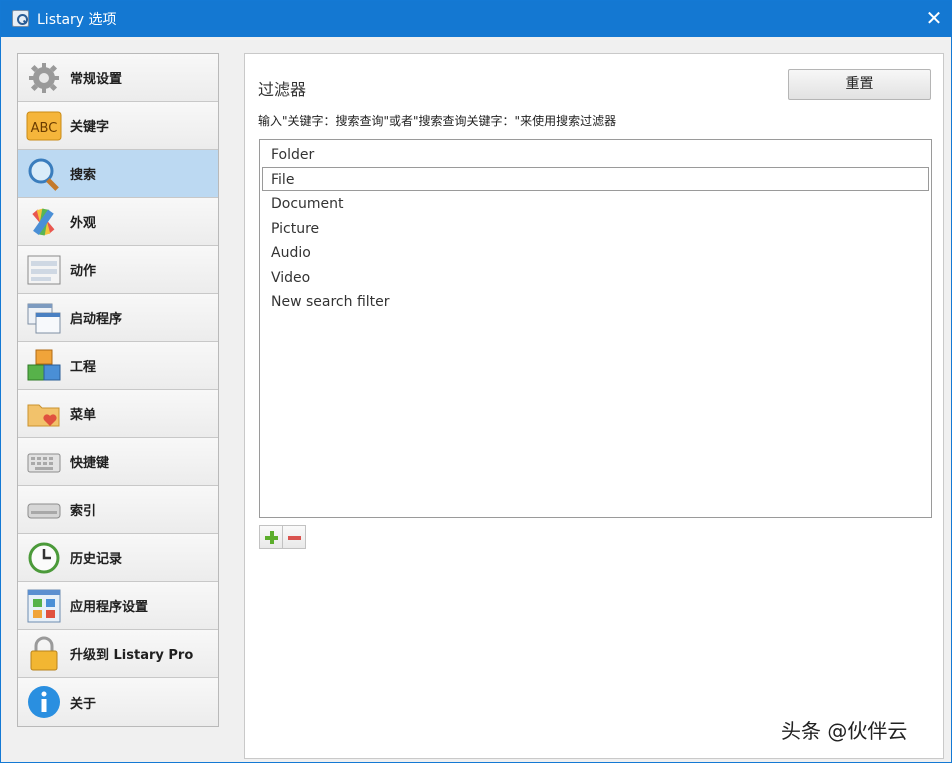 This screenshot has height=763, width=952. What do you see at coordinates (118, 174) in the screenshot?
I see `sidebar-item-search: 搜索` at bounding box center [118, 174].